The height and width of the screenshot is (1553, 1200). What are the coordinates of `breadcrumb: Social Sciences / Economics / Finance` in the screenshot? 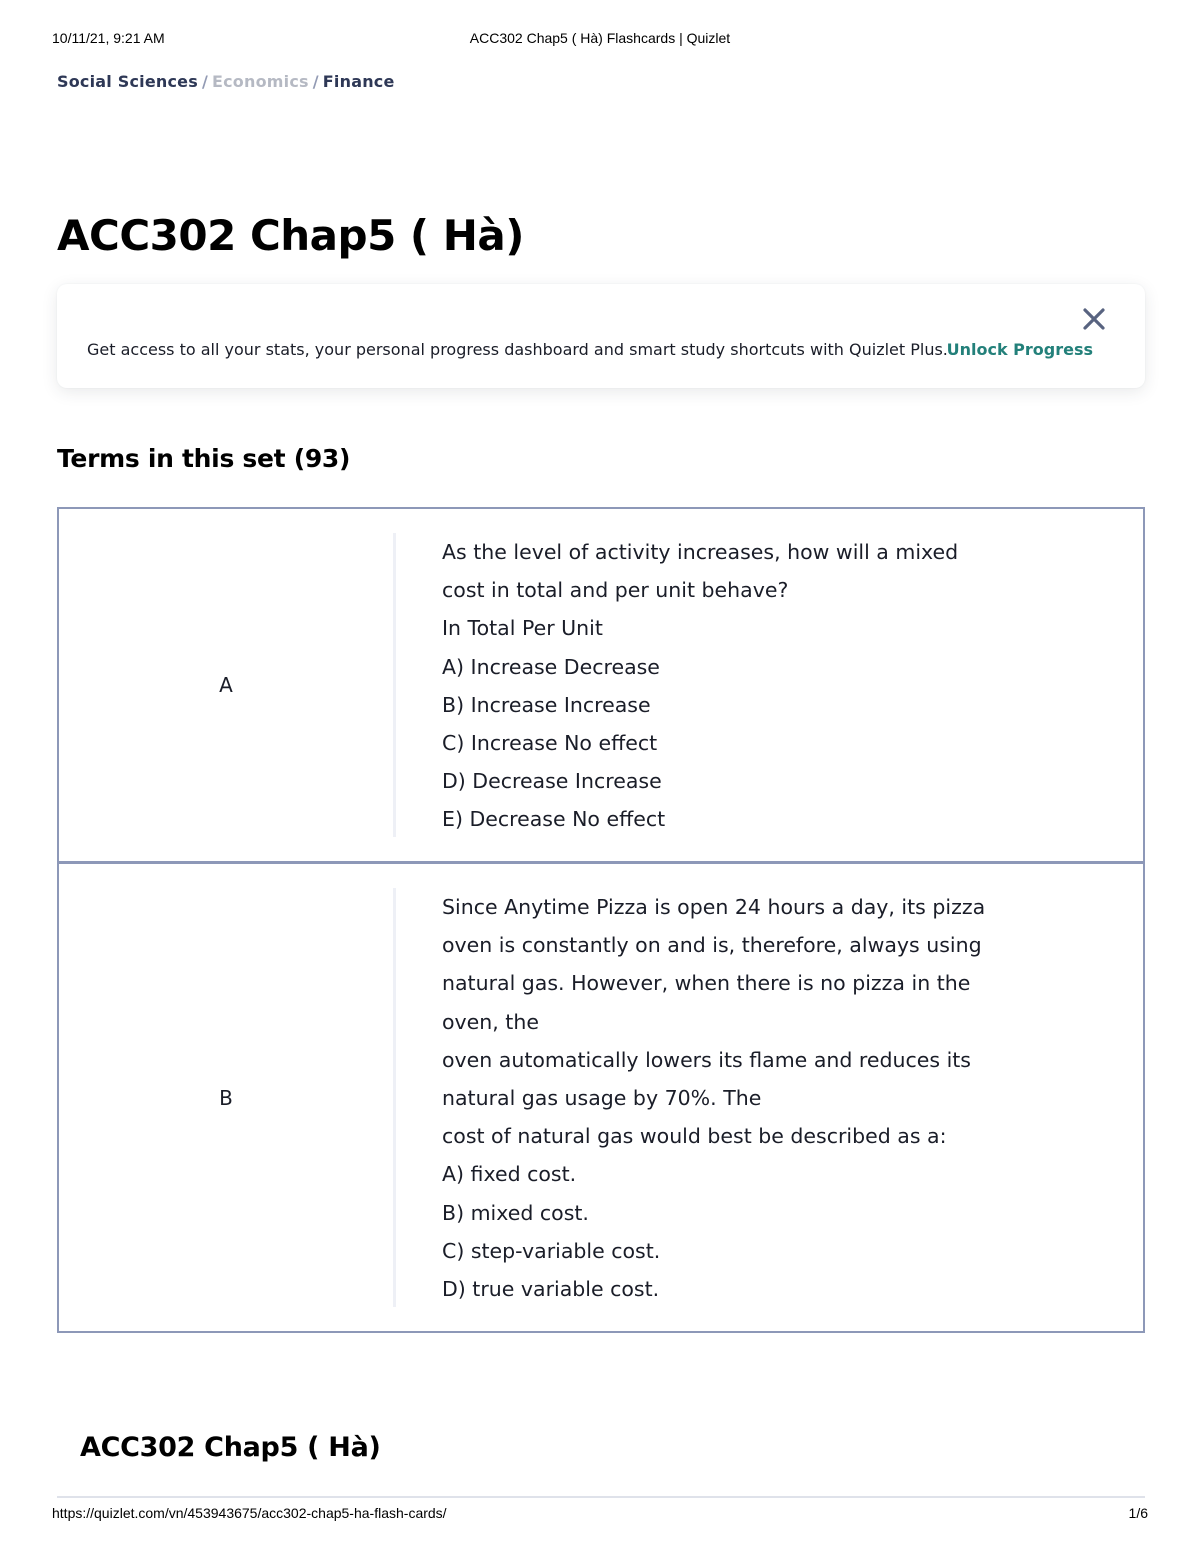 It's located at (226, 81).